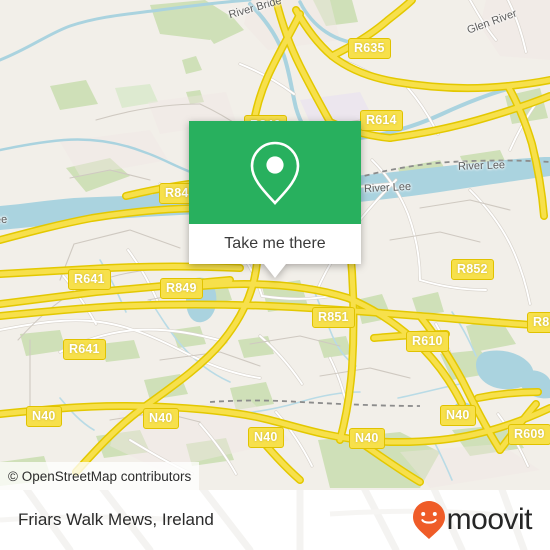  I want to click on water-label: ee, so click(4, 220).